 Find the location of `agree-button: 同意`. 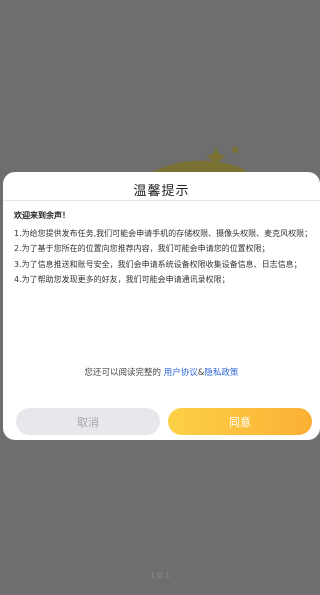

agree-button: 同意 is located at coordinates (240, 421).